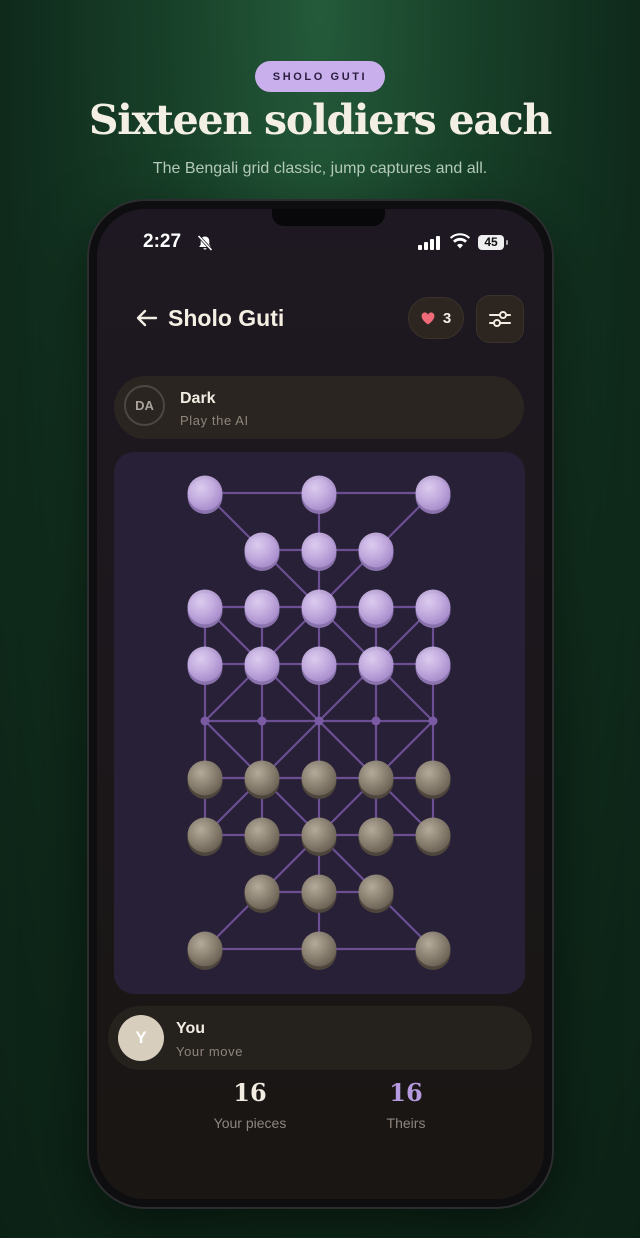 The height and width of the screenshot is (1238, 640). What do you see at coordinates (250, 1123) in the screenshot?
I see `your-pieces-label: Your pieces` at bounding box center [250, 1123].